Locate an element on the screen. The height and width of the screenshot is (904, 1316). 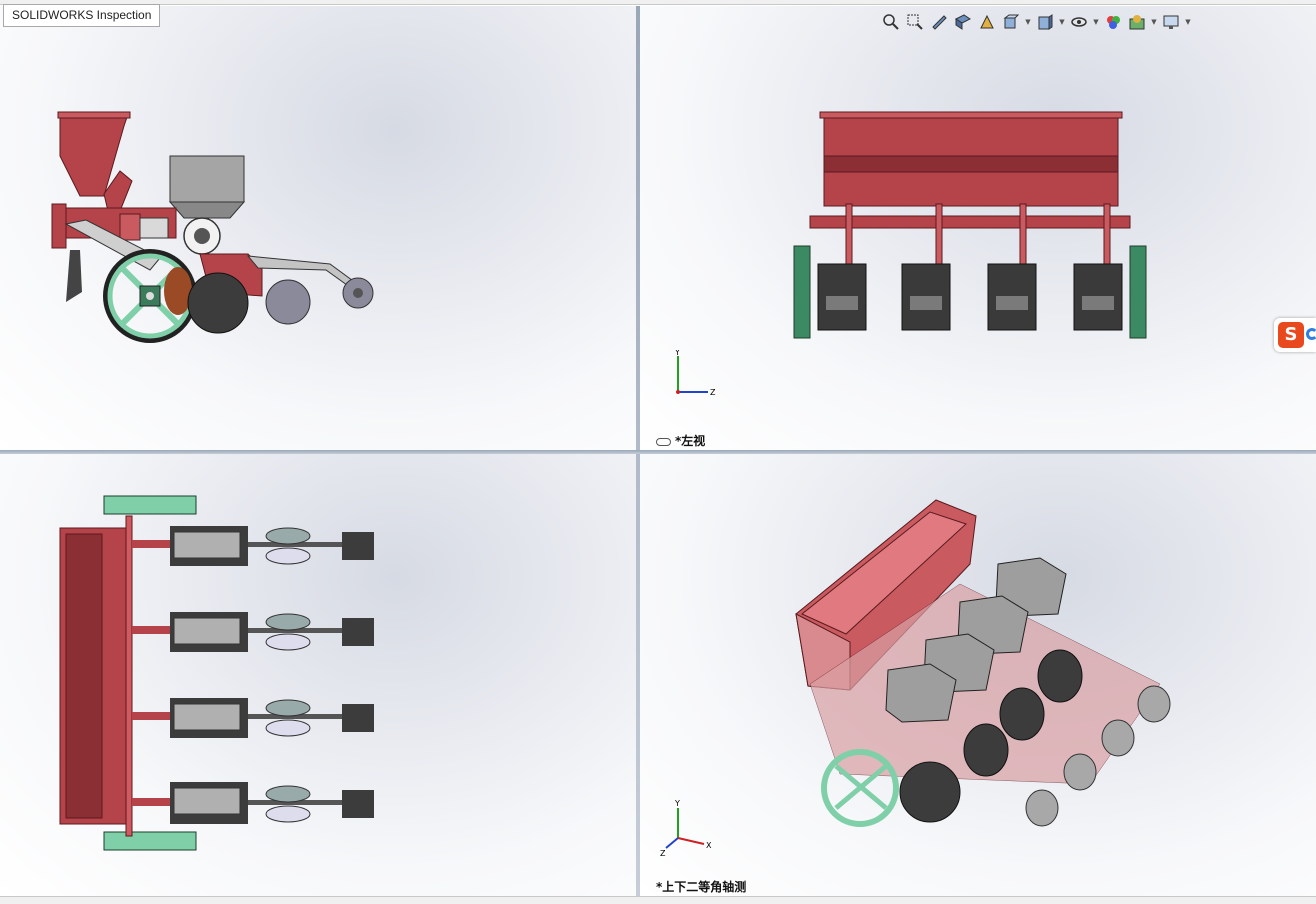
dynamic-annotation-icon is located at coordinates (987, 22).